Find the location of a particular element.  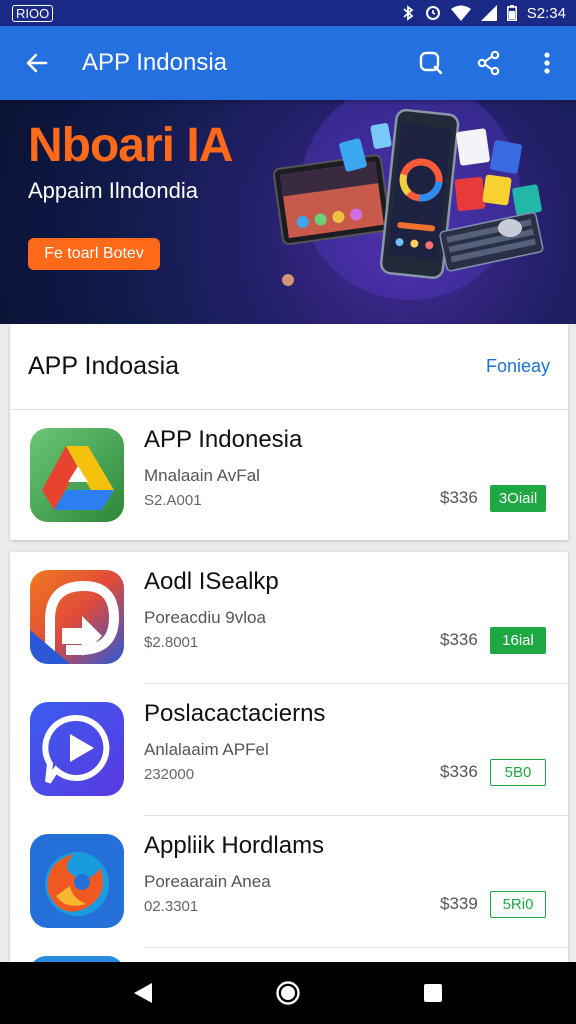

signal-icon is located at coordinates (488, 13).